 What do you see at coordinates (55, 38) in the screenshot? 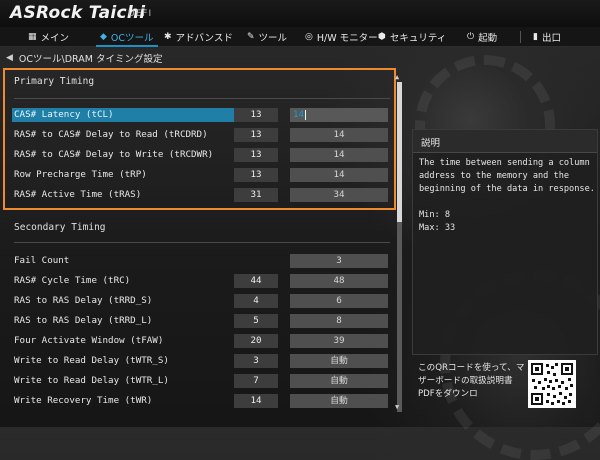
I see `tab-label: メイン` at bounding box center [55, 38].